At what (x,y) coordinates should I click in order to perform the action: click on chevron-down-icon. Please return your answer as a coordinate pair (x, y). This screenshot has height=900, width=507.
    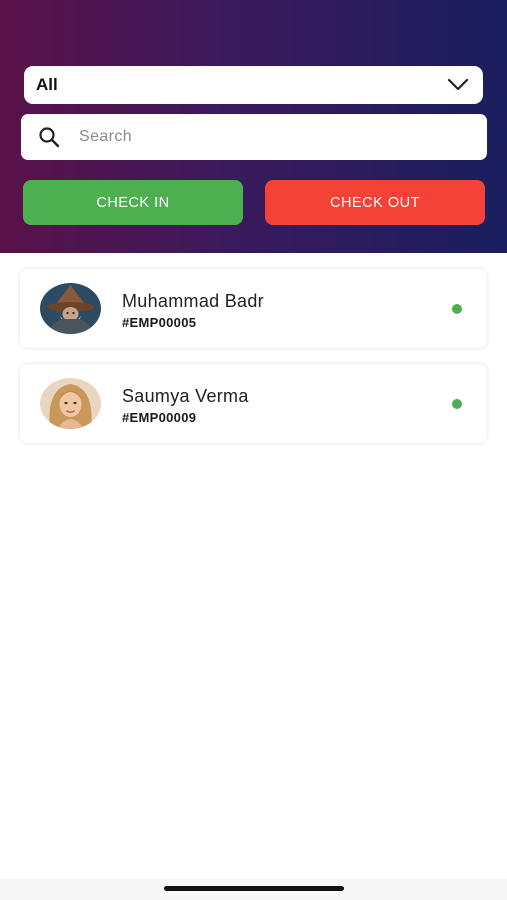
    Looking at the image, I should click on (458, 85).